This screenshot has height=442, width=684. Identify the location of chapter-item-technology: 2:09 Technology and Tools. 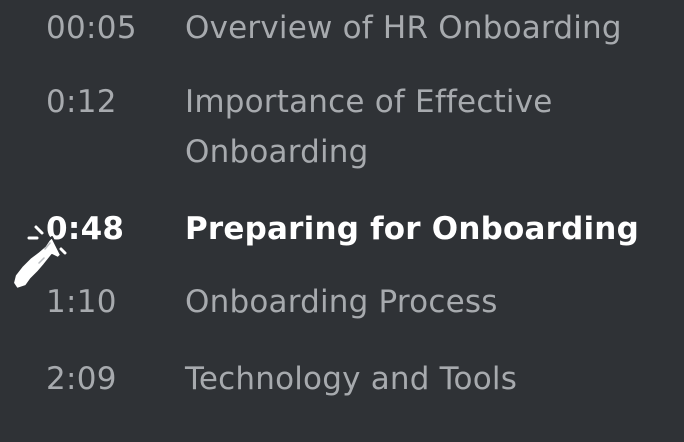
(342, 379).